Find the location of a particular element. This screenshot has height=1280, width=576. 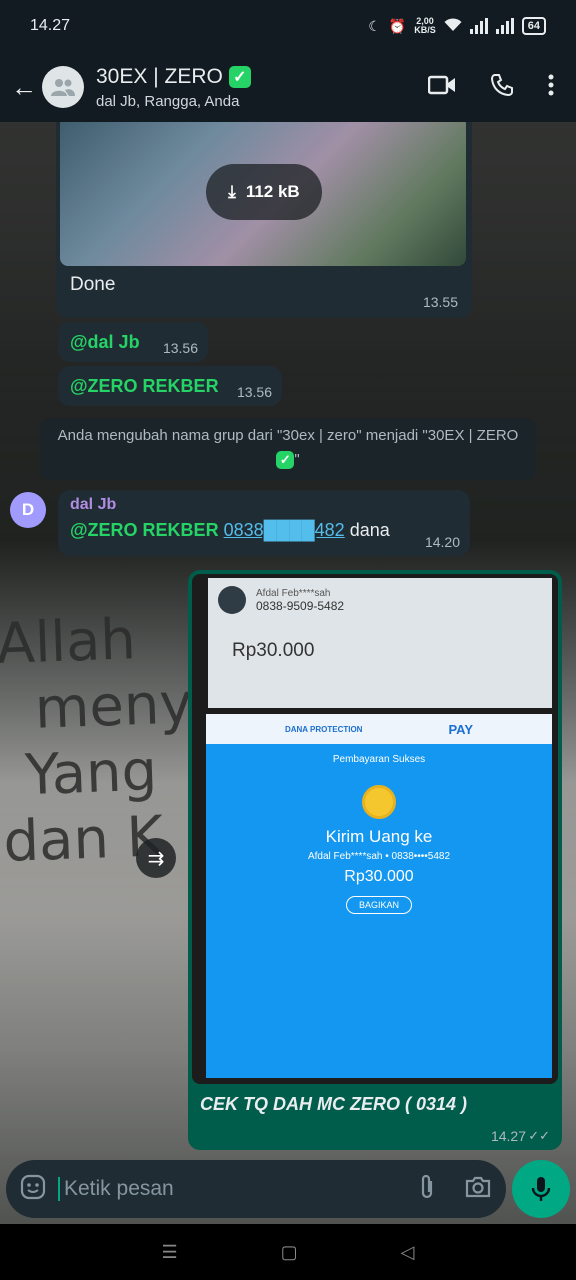

message-input-bar: Ketik pesan is located at coordinates (256, 1189).